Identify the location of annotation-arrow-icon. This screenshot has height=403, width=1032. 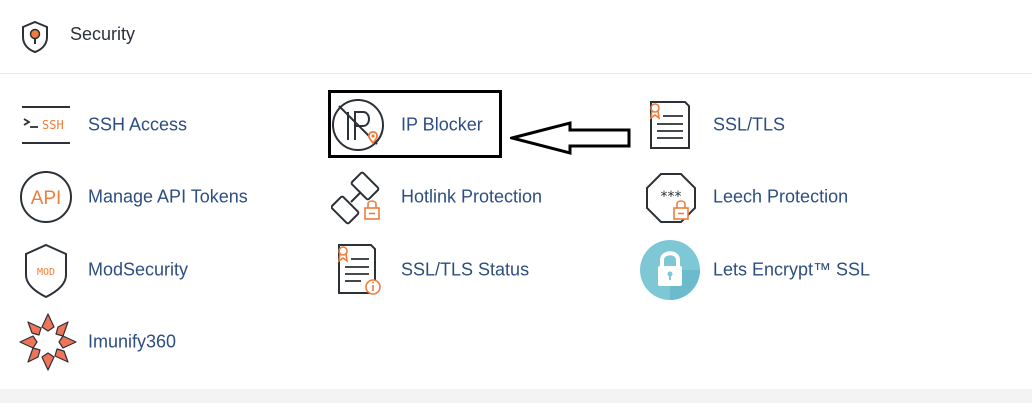
(570, 138).